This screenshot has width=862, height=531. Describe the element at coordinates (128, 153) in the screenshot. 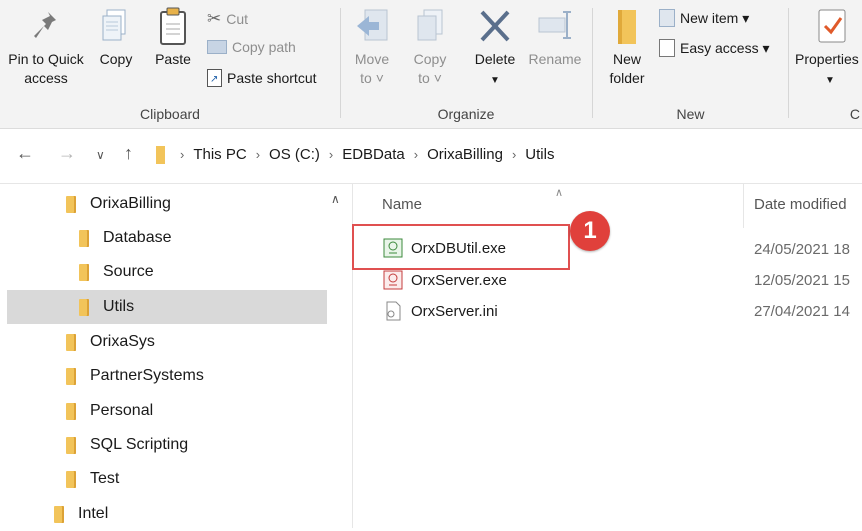

I see `up-arrow-icon: ↑` at that location.